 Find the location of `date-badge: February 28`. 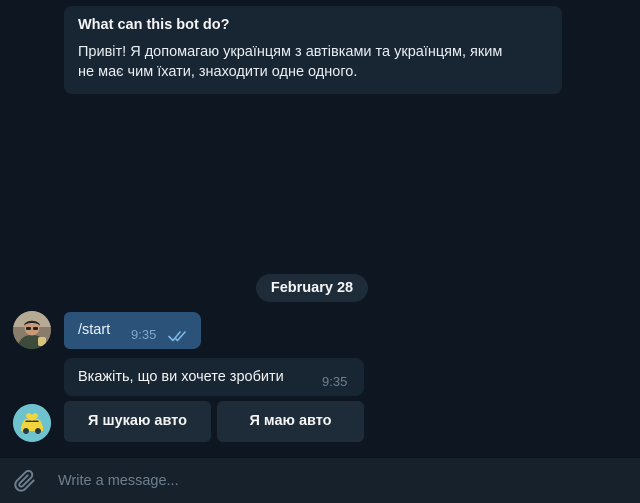

date-badge: February 28 is located at coordinates (312, 288).